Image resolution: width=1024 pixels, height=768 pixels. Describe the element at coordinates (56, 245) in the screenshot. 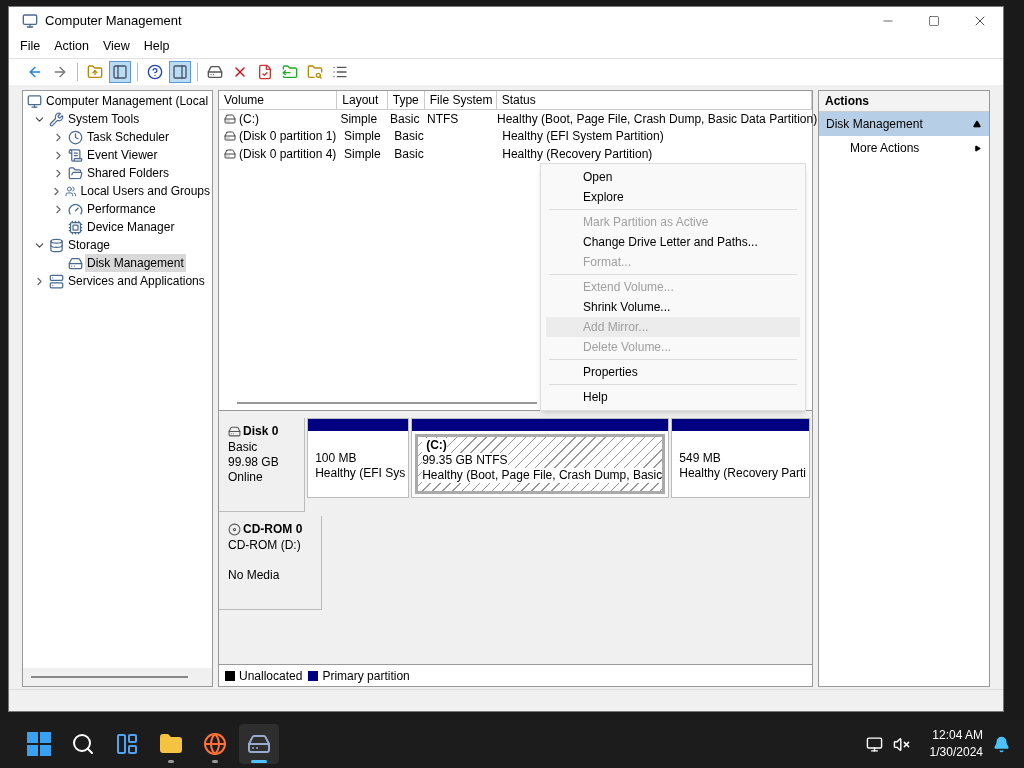

I see `storage-icon` at that location.